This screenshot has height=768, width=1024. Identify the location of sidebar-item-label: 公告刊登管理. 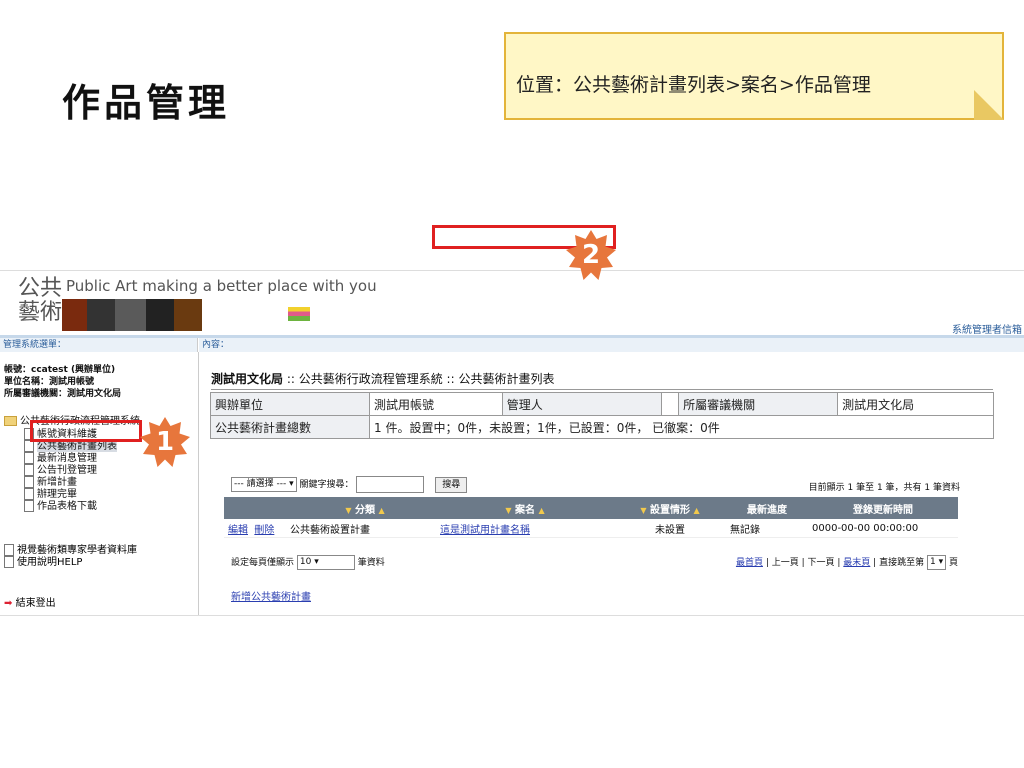
(67, 470).